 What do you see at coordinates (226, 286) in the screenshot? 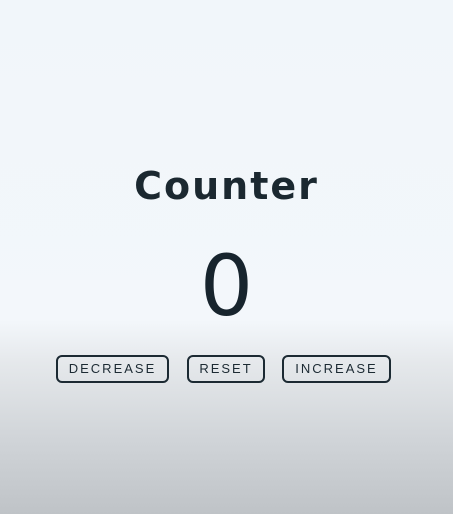
I see `counter-value: 0` at bounding box center [226, 286].